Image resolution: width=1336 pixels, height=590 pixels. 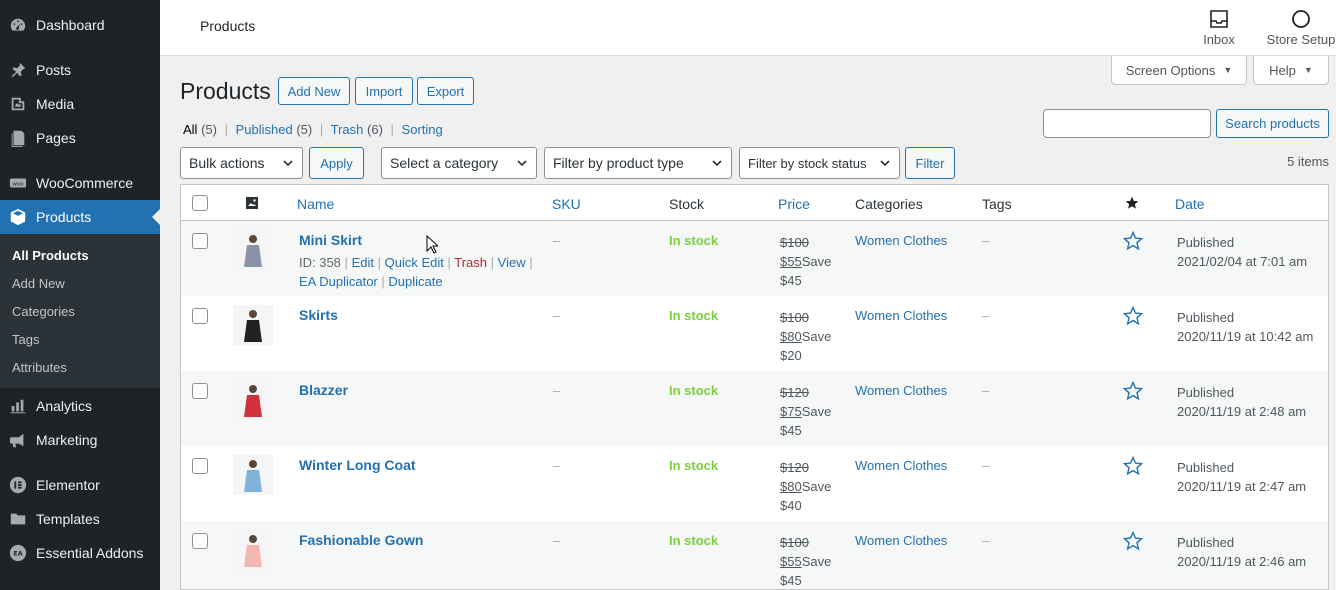 I want to click on inbox-button: Inbox, so click(x=1219, y=27).